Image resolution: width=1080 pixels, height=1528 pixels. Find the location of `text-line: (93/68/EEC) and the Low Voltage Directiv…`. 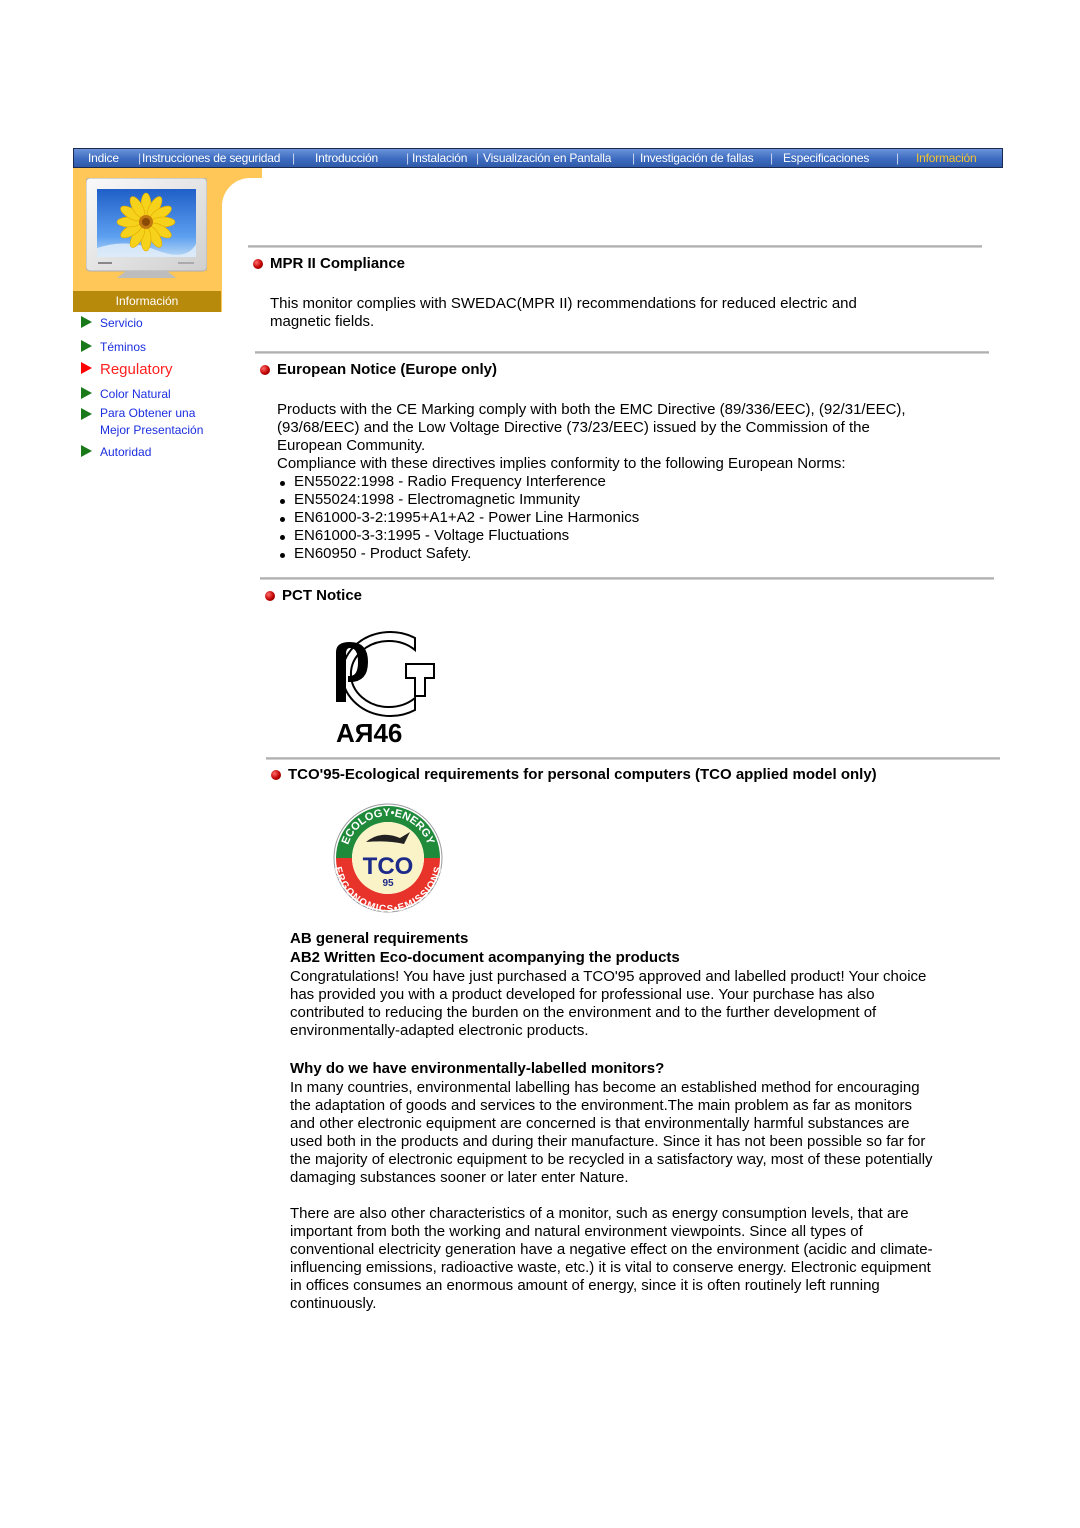

text-line: (93/68/EEC) and the Low Voltage Directiv… is located at coordinates (573, 427).